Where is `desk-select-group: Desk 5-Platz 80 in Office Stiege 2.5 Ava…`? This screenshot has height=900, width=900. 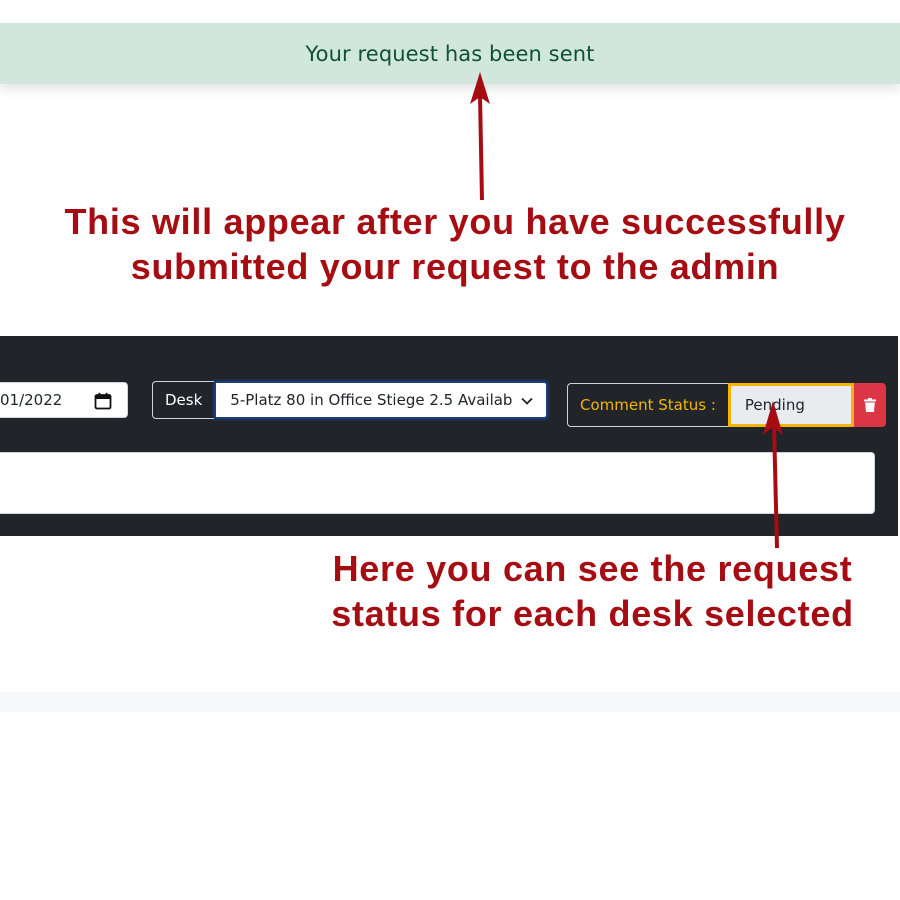
desk-select-group: Desk 5-Platz 80 in Office Stiege 2.5 Ava… is located at coordinates (350, 400).